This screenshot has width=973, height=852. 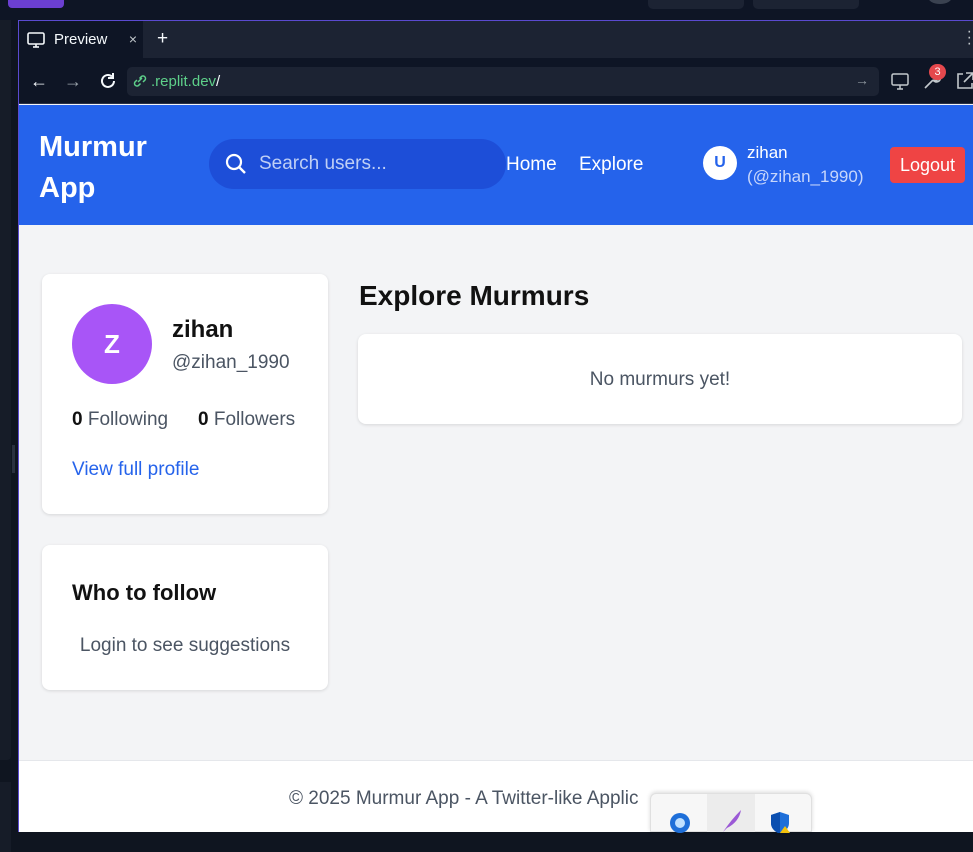 I want to click on search-icon, so click(x=235, y=163).